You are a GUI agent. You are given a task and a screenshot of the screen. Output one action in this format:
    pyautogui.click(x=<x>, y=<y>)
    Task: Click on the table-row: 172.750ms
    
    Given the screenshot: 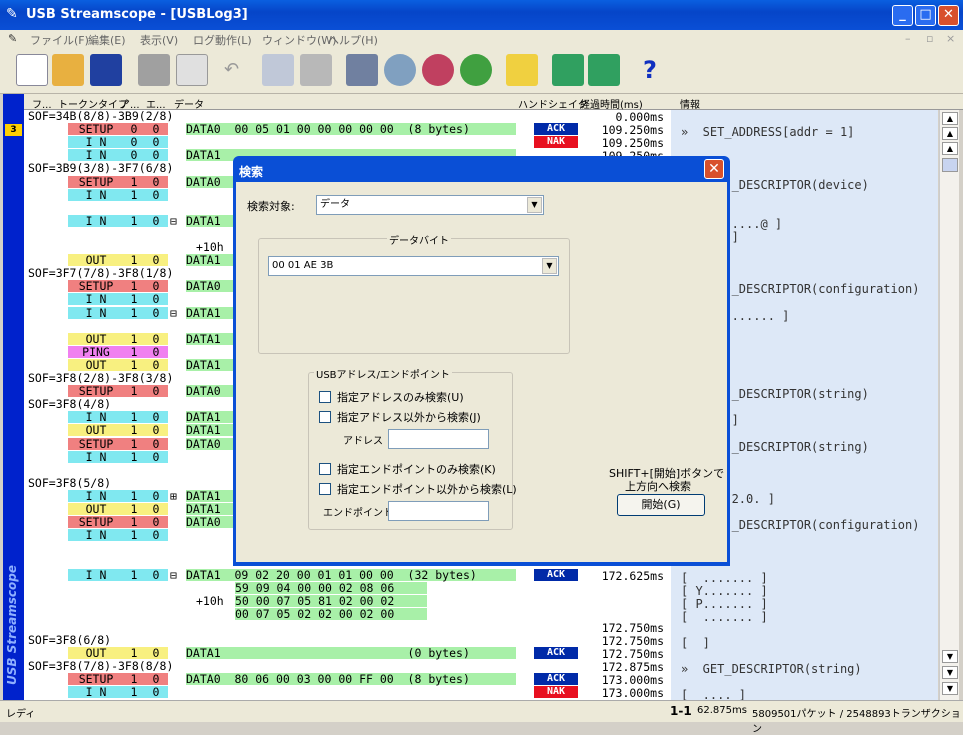 What is the action you would take?
    pyautogui.click(x=347, y=628)
    